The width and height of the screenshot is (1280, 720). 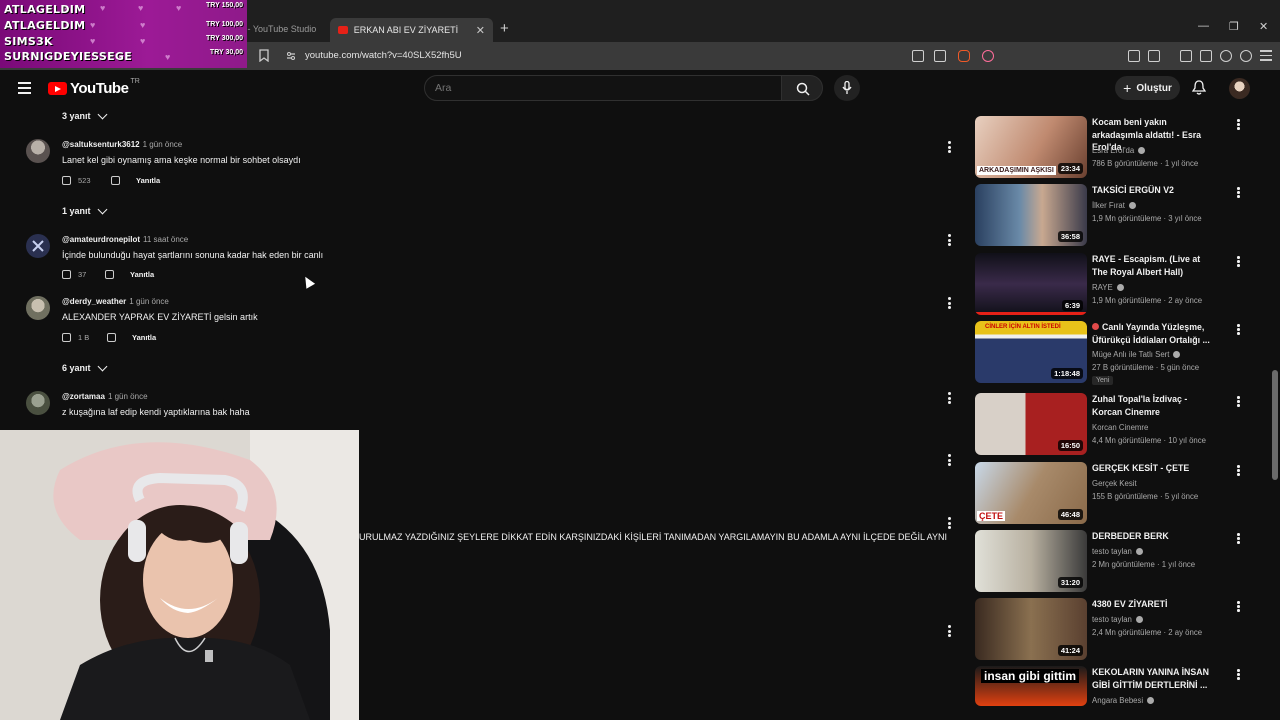 I want to click on site-settings-icon, so click(x=291, y=56).